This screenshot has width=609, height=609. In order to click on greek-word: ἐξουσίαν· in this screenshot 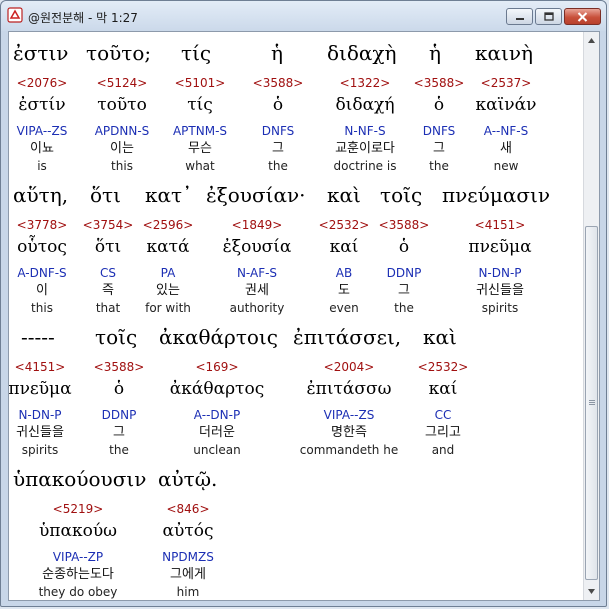, I will do `click(256, 195)`.